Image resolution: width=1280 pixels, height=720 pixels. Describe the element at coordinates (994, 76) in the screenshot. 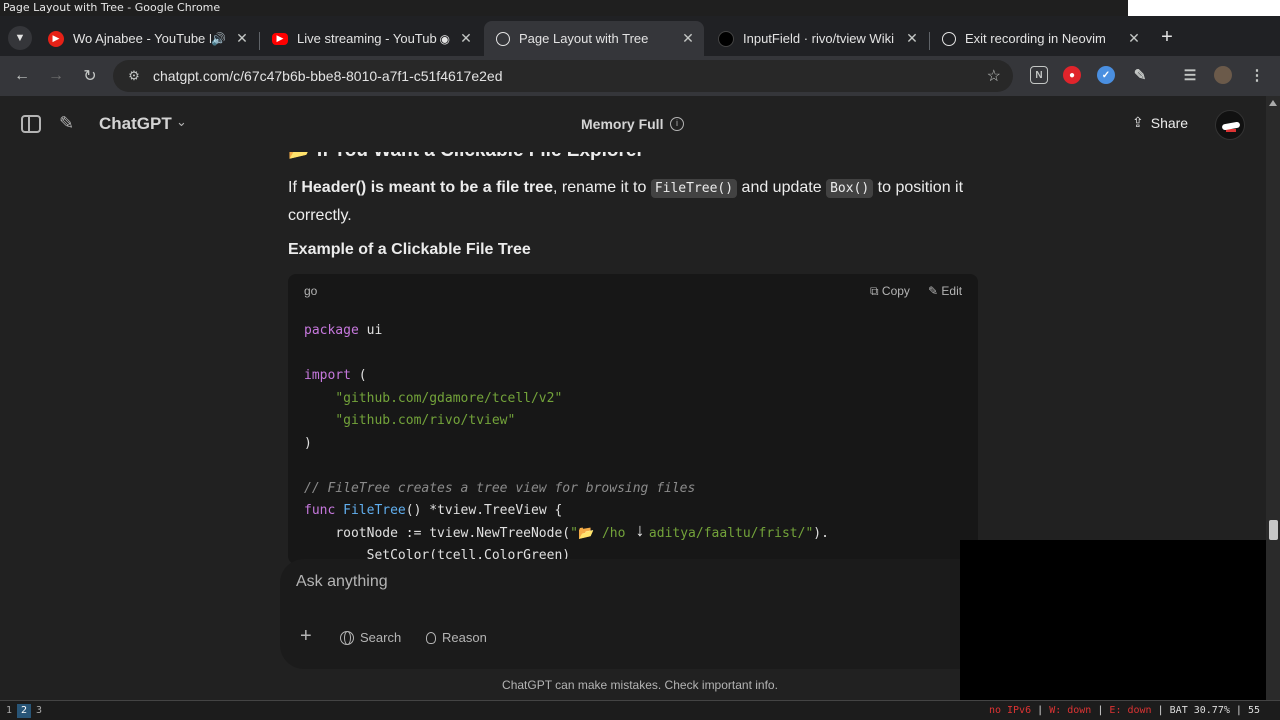

I see `bookmark-star-icon: ☆` at that location.